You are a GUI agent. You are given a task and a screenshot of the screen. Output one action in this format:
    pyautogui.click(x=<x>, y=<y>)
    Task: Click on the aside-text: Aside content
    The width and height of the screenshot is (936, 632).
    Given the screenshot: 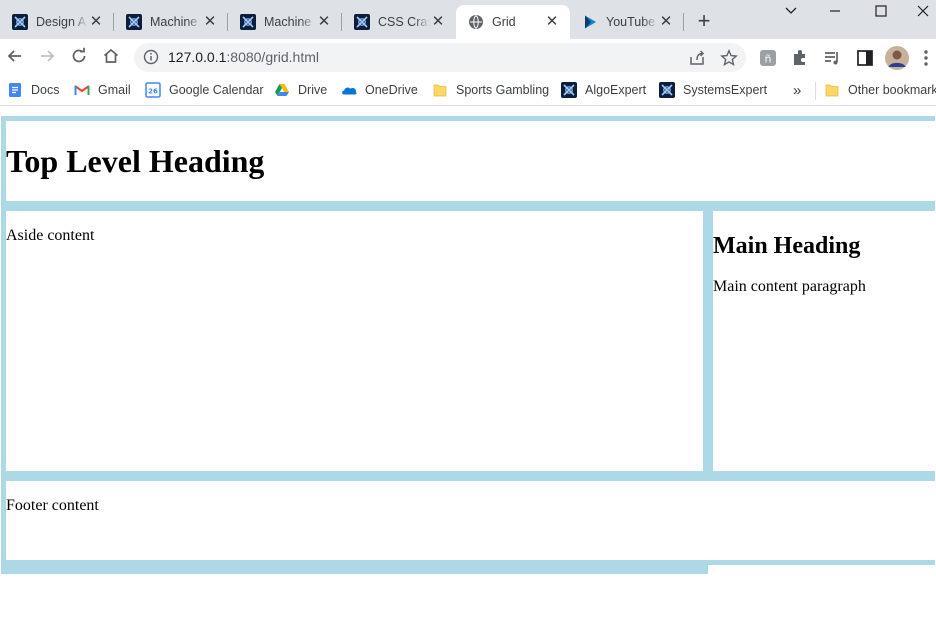 What is the action you would take?
    pyautogui.click(x=50, y=235)
    